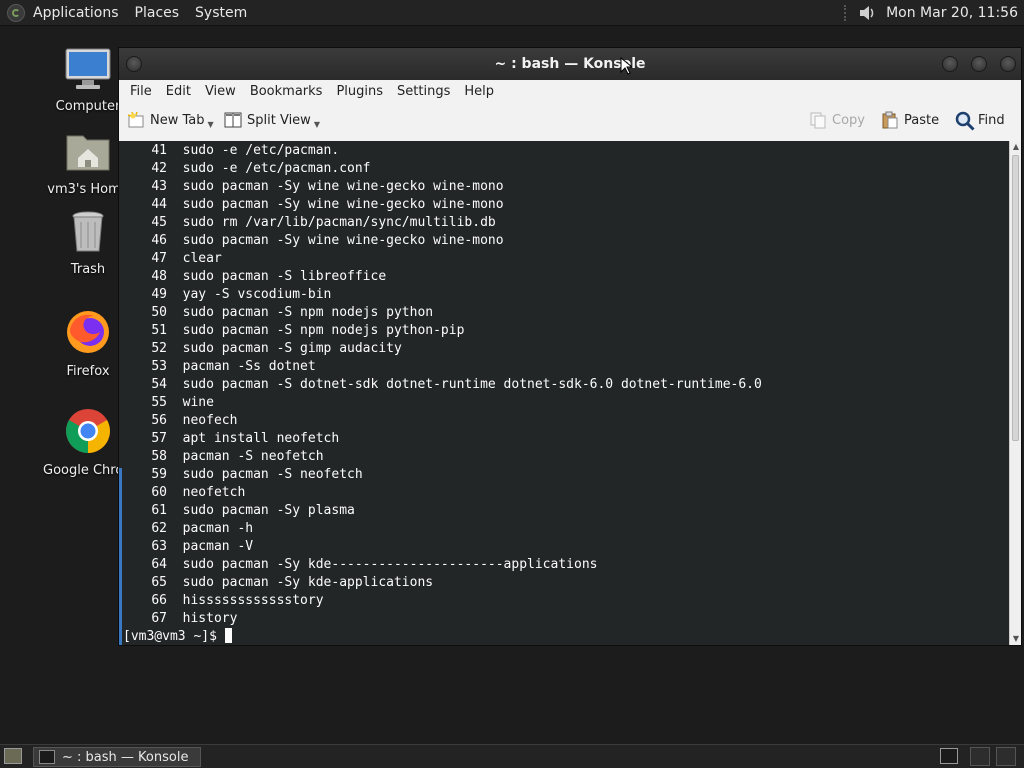  I want to click on history-number: 63, so click(159, 546).